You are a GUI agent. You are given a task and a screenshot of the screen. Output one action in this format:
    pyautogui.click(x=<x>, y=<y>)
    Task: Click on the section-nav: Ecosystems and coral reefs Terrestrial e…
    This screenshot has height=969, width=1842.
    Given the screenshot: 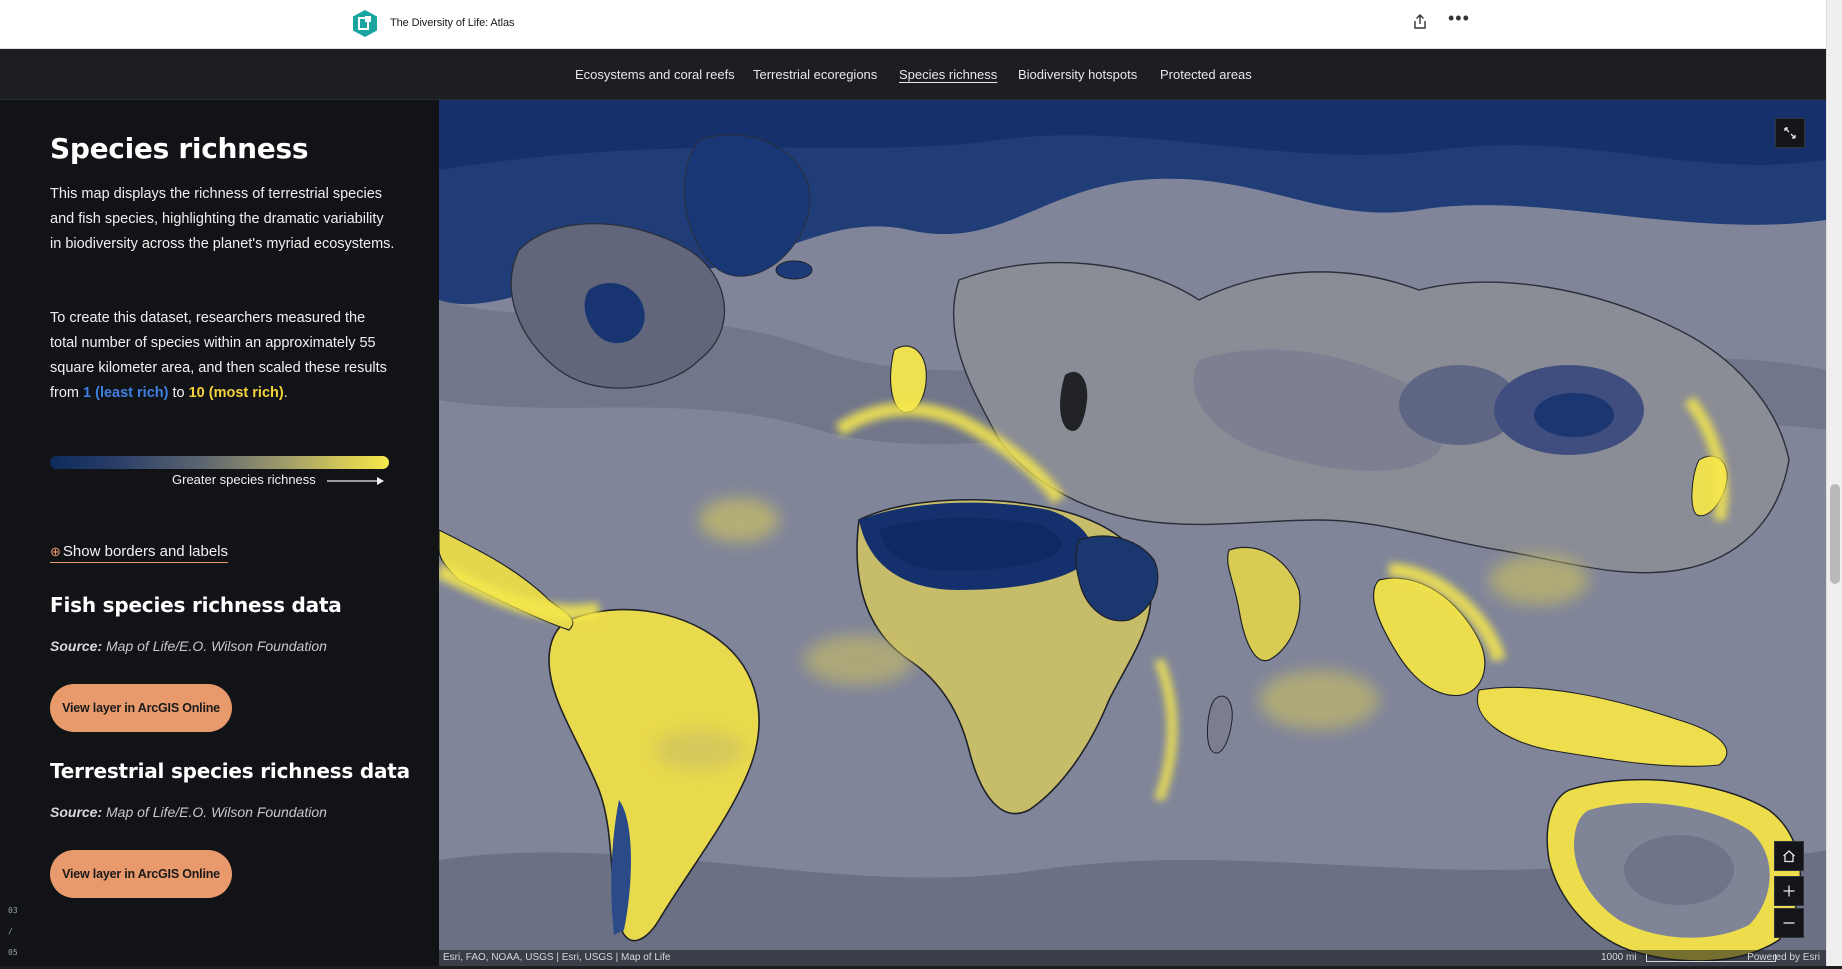 What is the action you would take?
    pyautogui.click(x=913, y=74)
    